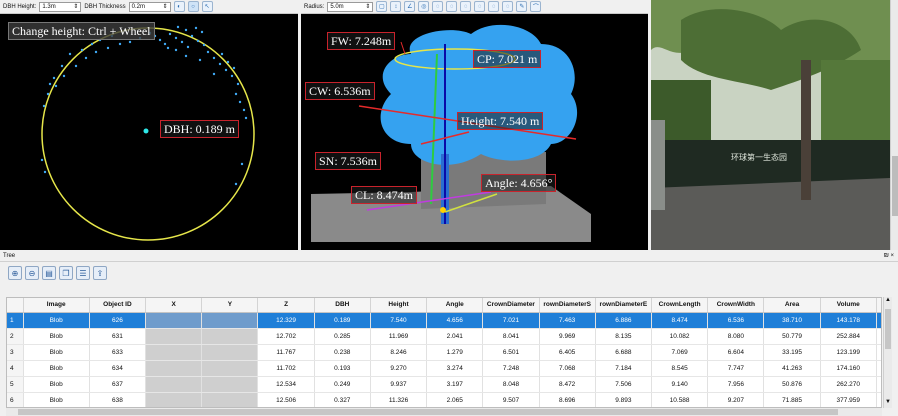 This screenshot has width=898, height=416. What do you see at coordinates (56, 305) in the screenshot?
I see `column-header: Image` at bounding box center [56, 305].